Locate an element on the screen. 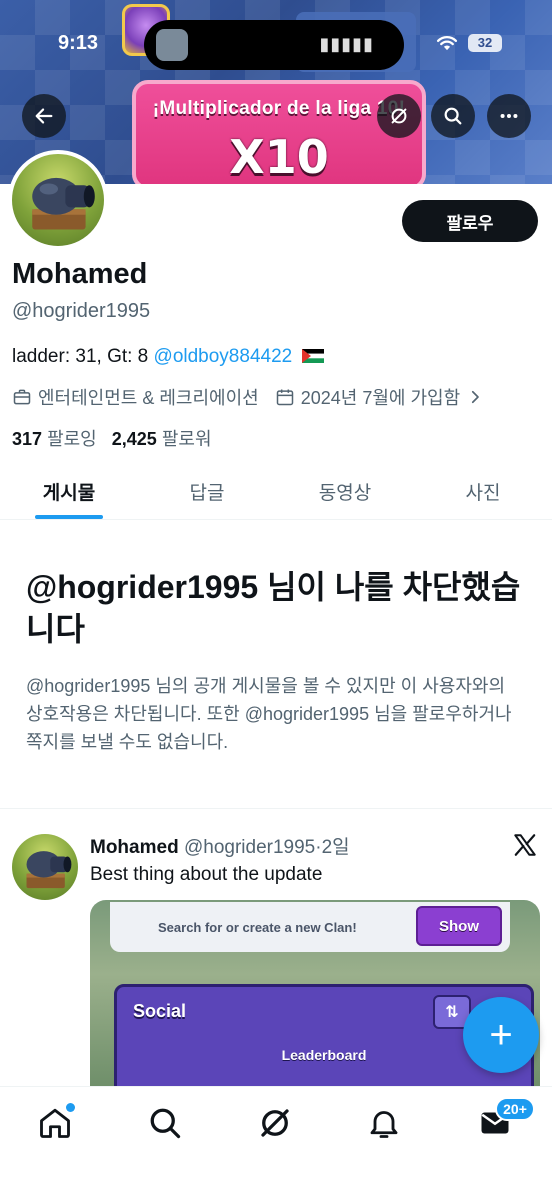 Image resolution: width=552 pixels, height=1200 pixels. media-search-text: Search for or create a new Clan! is located at coordinates (257, 927).